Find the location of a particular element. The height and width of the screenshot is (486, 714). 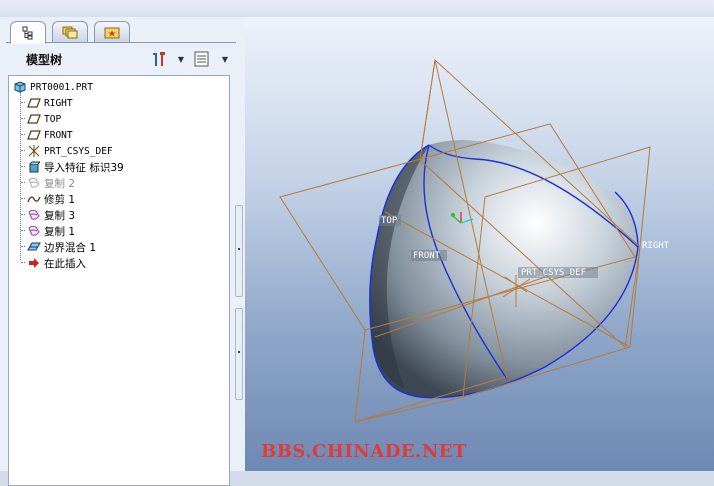

folder-browser-tab is located at coordinates (70, 31).